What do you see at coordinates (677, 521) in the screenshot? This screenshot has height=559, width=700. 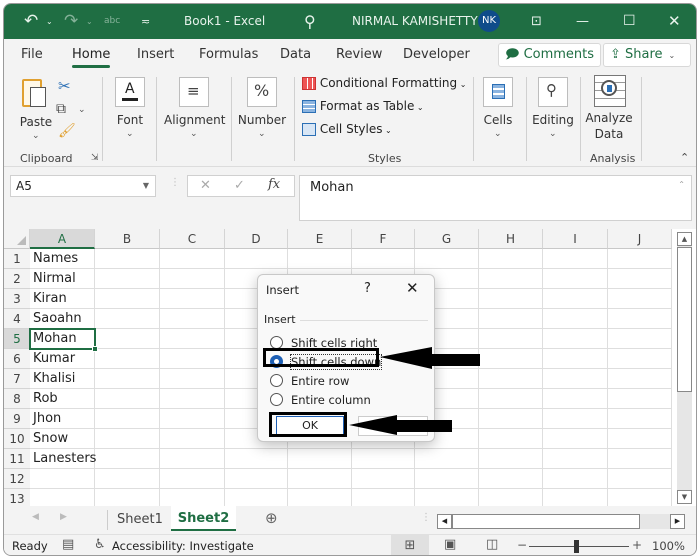 I see `scroll-right-button: ▶` at bounding box center [677, 521].